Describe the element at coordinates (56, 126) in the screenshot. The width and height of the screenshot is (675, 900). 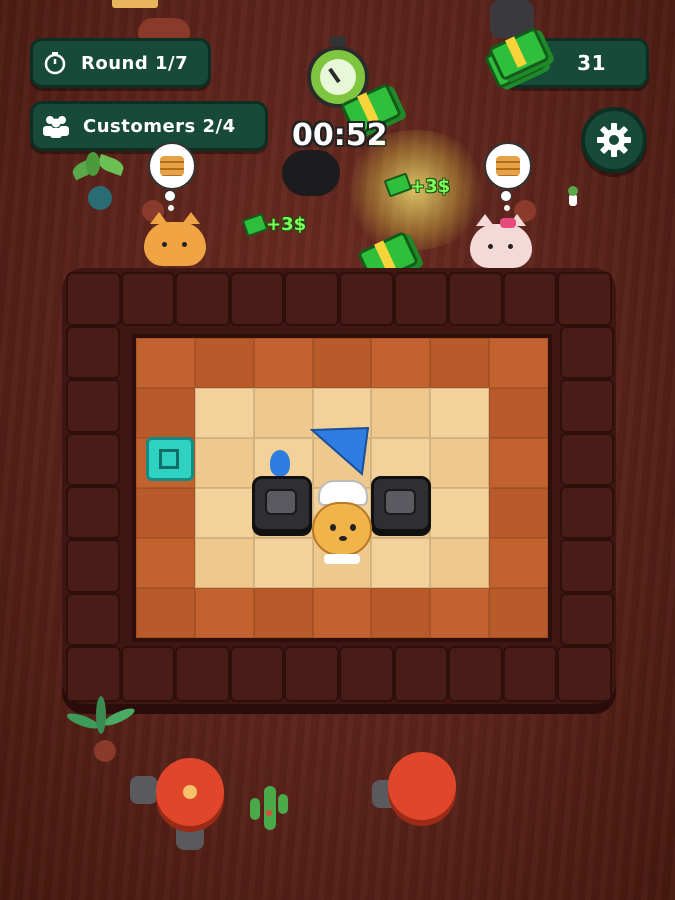
I see `people-icon` at that location.